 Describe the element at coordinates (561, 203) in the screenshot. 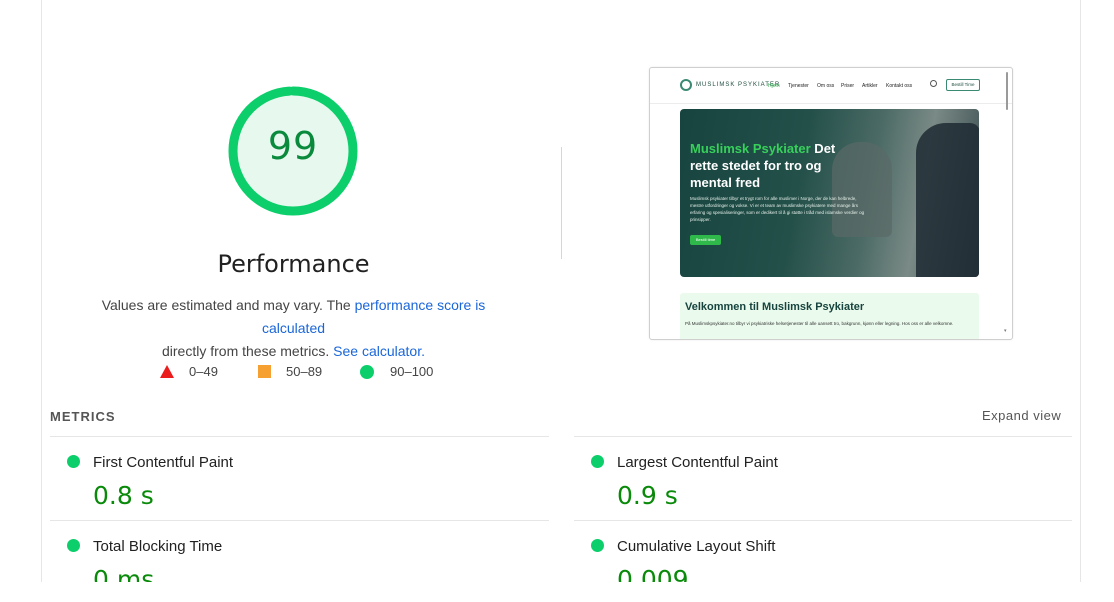

I see `section-divider` at that location.